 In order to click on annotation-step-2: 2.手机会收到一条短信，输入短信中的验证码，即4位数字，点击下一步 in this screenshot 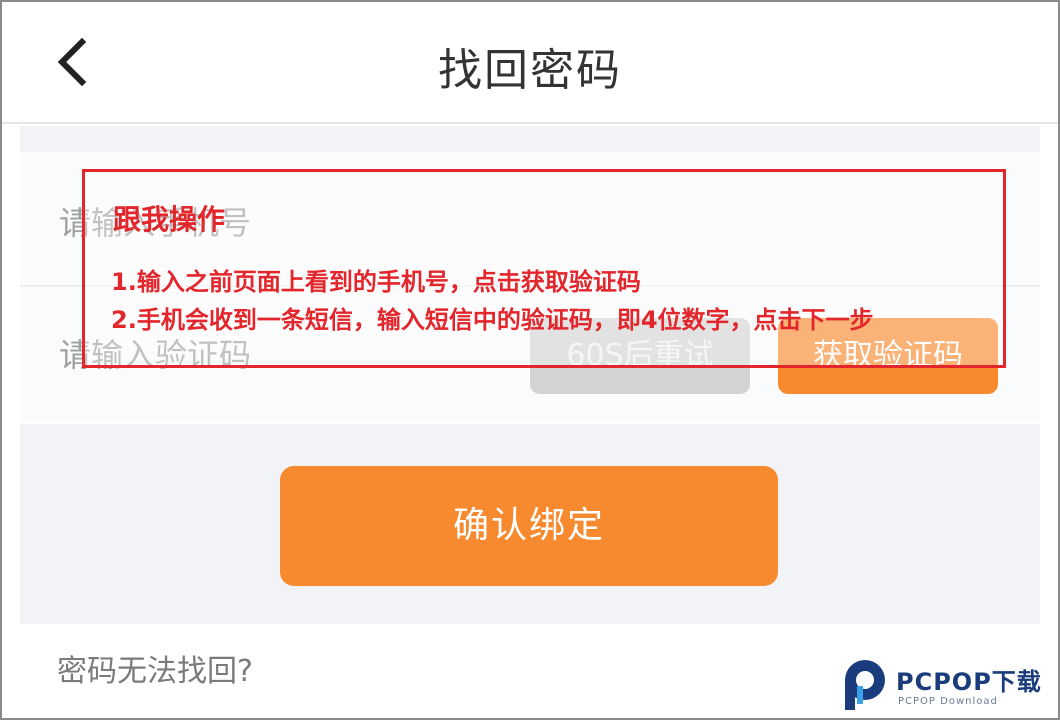, I will do `click(492, 320)`.